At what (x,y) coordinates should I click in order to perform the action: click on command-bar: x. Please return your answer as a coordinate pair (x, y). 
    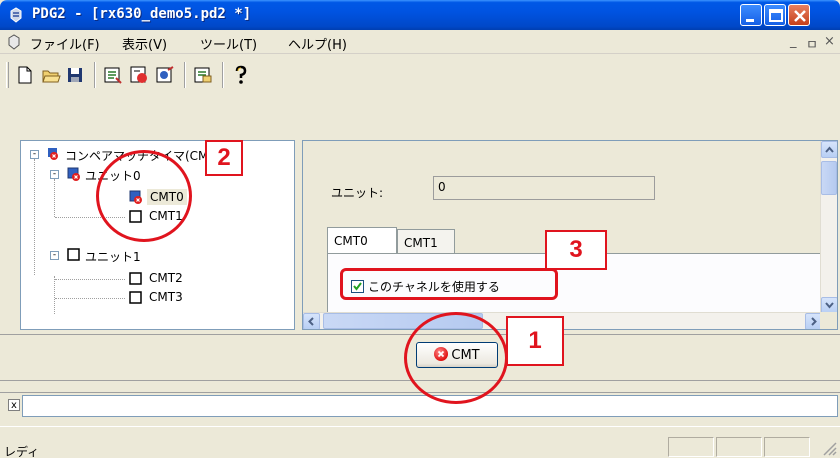
    Looking at the image, I should click on (420, 409).